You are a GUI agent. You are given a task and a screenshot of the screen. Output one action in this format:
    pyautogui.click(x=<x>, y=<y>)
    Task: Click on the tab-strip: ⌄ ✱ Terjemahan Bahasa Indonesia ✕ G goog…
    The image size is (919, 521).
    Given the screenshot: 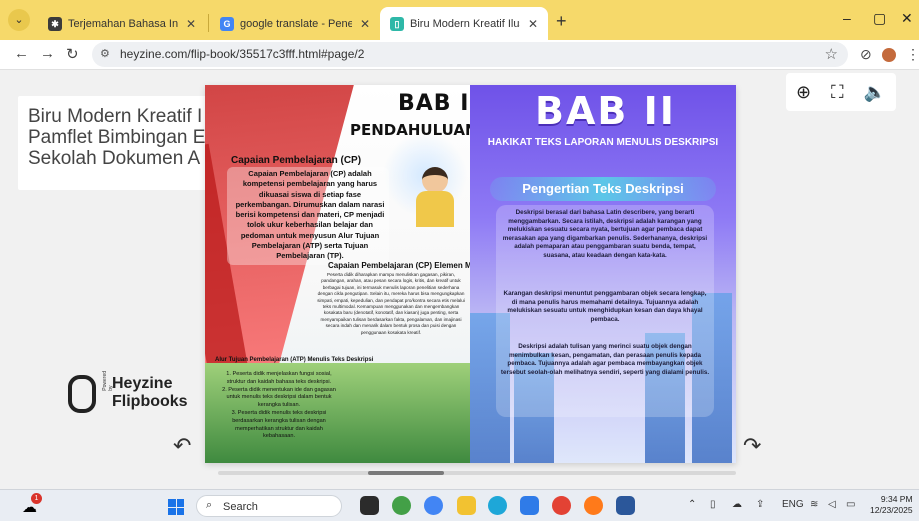 What is the action you would take?
    pyautogui.click(x=459, y=20)
    